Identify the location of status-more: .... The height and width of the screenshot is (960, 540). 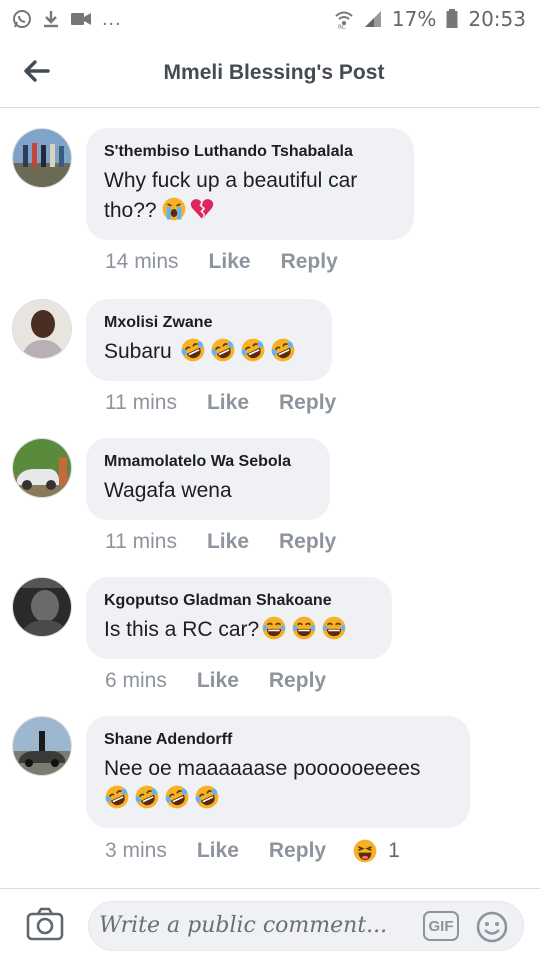
(112, 18).